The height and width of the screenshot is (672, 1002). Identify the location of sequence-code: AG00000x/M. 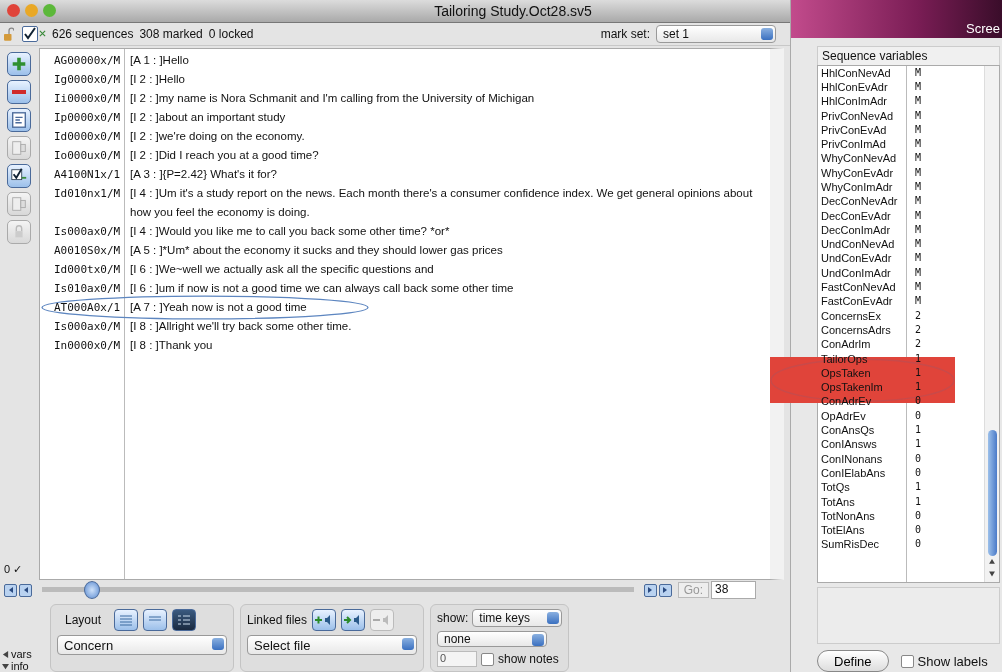
(87, 60).